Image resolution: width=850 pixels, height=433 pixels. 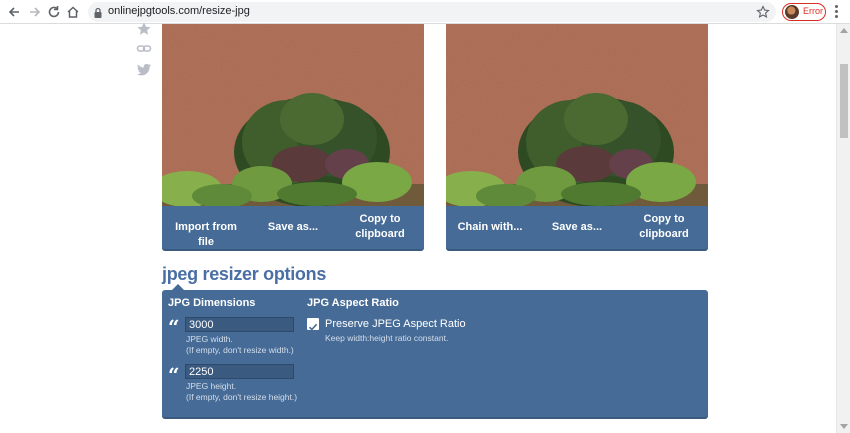 I want to click on checkmark-icon, so click(x=313, y=327).